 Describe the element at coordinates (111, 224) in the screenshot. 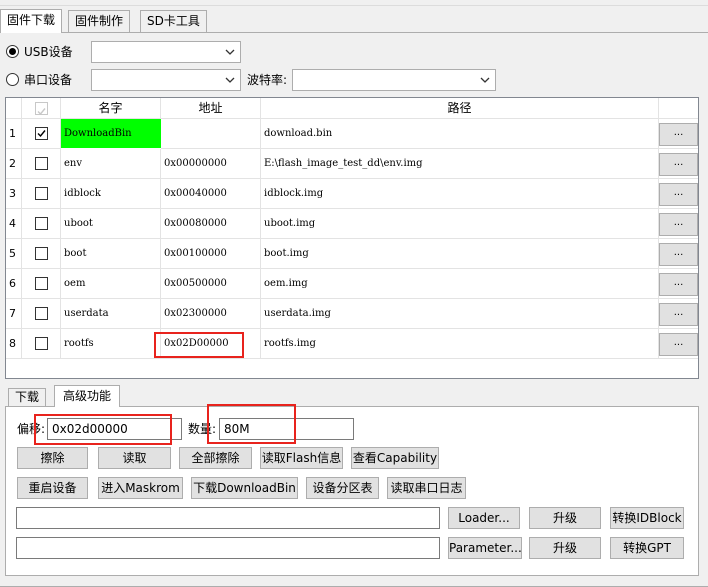

I see `row-name: uboot` at that location.